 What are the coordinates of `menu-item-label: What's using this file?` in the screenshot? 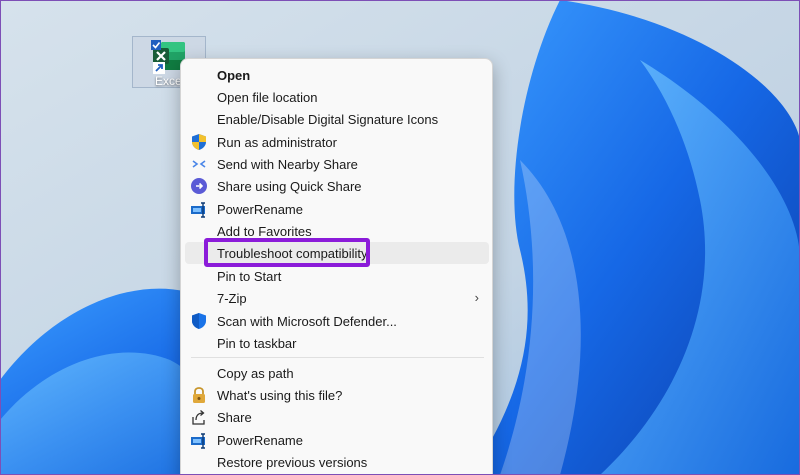 It's located at (280, 395).